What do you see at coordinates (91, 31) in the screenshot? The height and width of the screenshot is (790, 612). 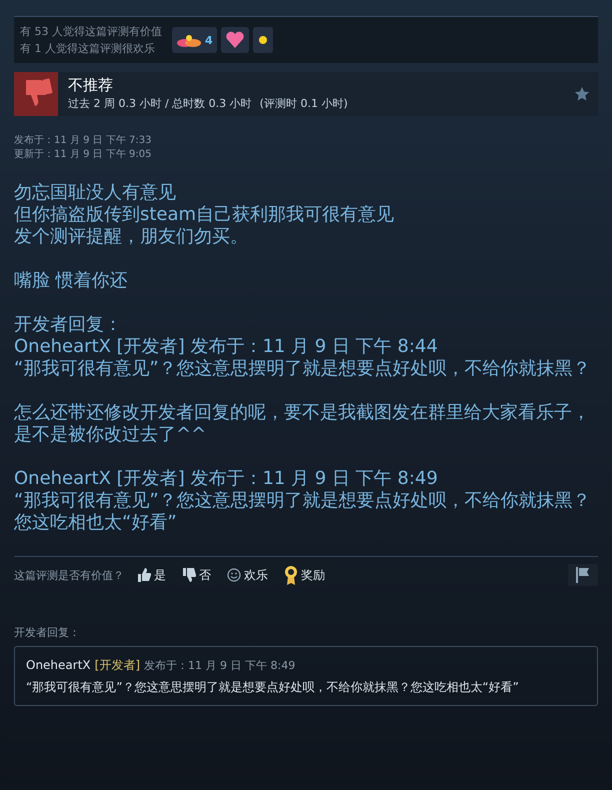 I see `helpful-count: 有 53 人觉得这篇评测有价值` at bounding box center [91, 31].